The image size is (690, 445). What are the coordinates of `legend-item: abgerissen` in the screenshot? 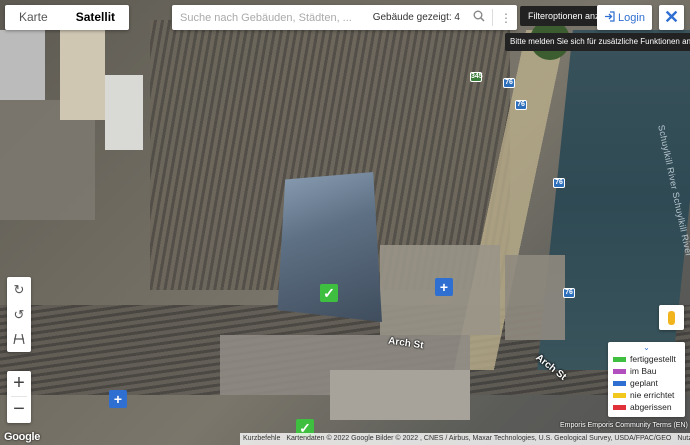 It's located at (646, 407).